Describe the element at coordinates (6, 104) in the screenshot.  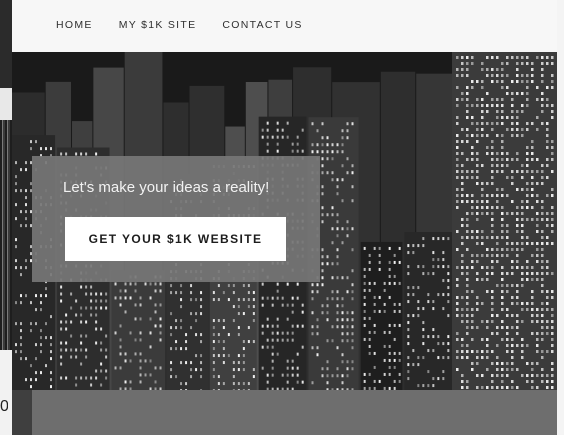
I see `left-edge-panel` at that location.